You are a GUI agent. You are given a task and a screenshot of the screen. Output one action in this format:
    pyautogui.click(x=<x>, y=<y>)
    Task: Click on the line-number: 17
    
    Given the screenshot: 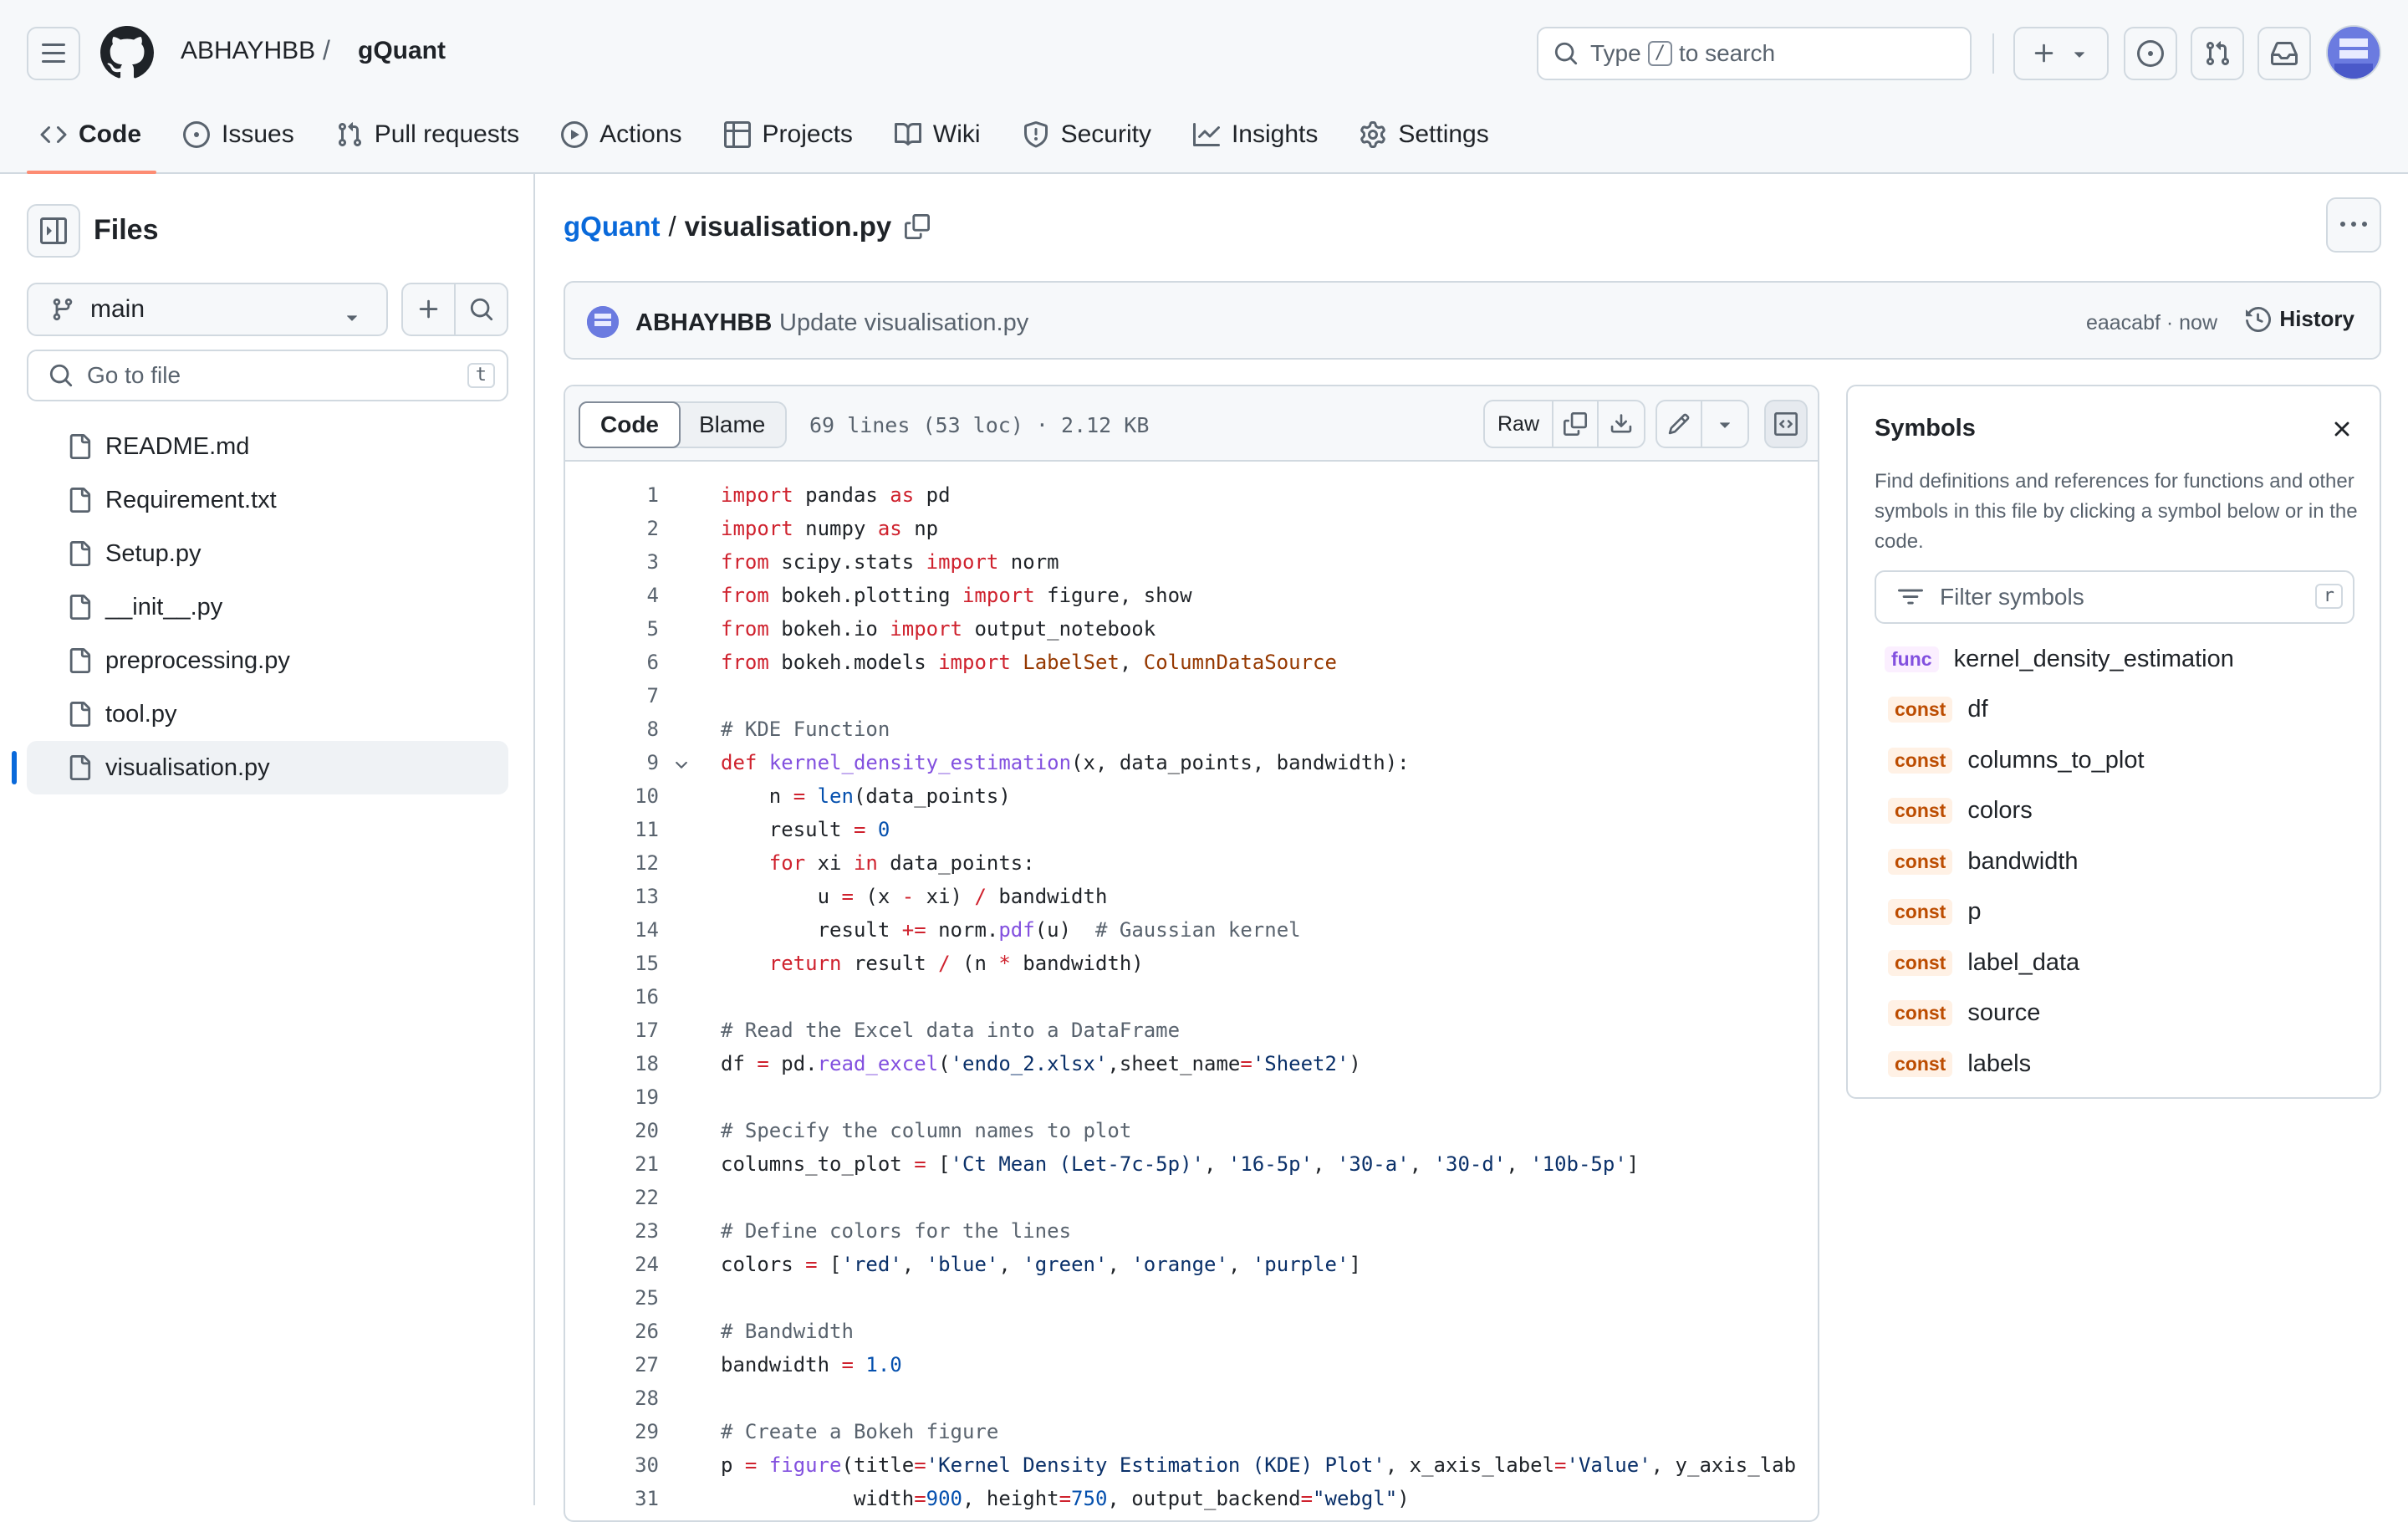 What is the action you would take?
    pyautogui.click(x=612, y=1030)
    